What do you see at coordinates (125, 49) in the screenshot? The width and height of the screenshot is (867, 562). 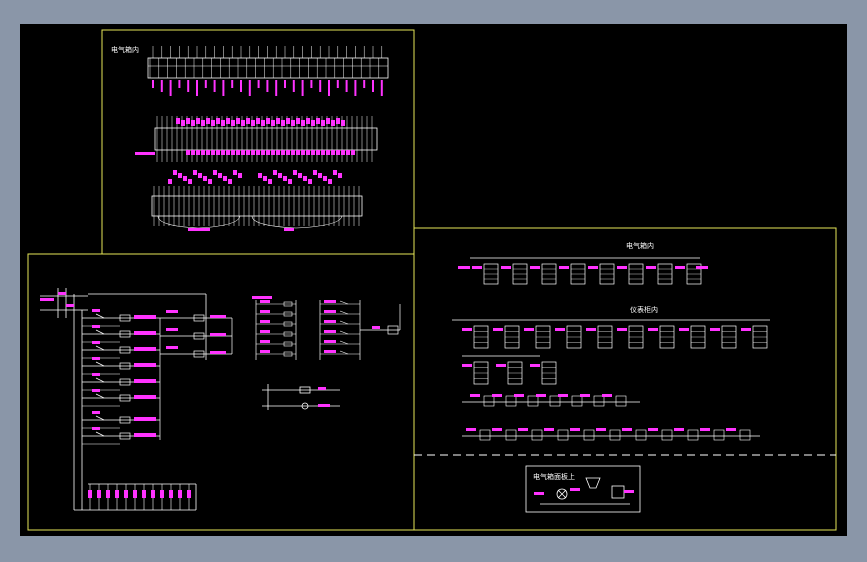 I see `top-left-title: 电气箱内` at bounding box center [125, 49].